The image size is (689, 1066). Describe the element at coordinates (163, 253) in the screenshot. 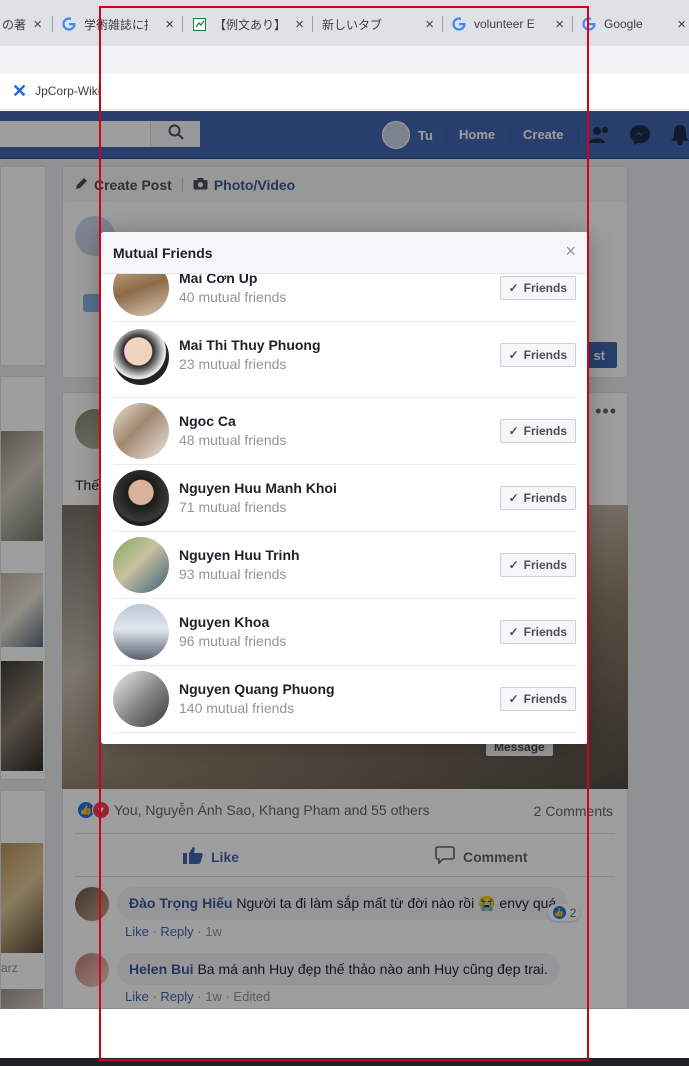

I see `dialog-title: Mutual Friends` at that location.